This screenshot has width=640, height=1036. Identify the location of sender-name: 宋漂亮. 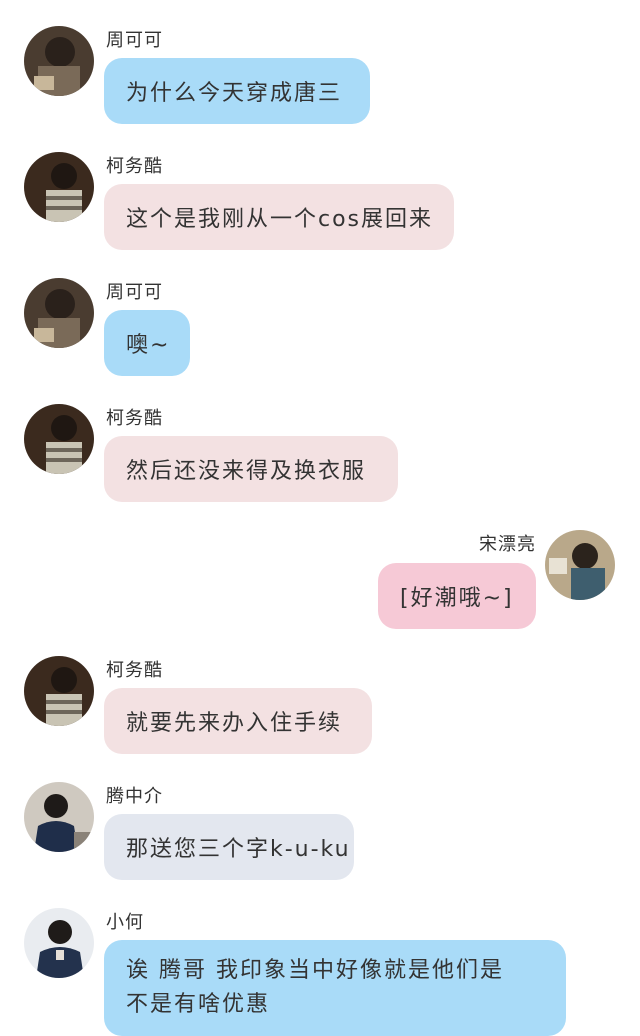
(507, 544).